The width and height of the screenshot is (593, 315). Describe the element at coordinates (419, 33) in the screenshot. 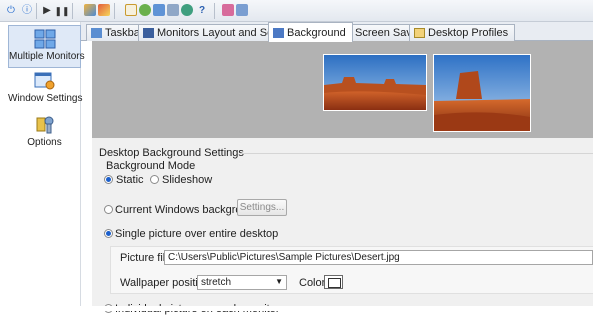

I see `profiles-icon` at that location.